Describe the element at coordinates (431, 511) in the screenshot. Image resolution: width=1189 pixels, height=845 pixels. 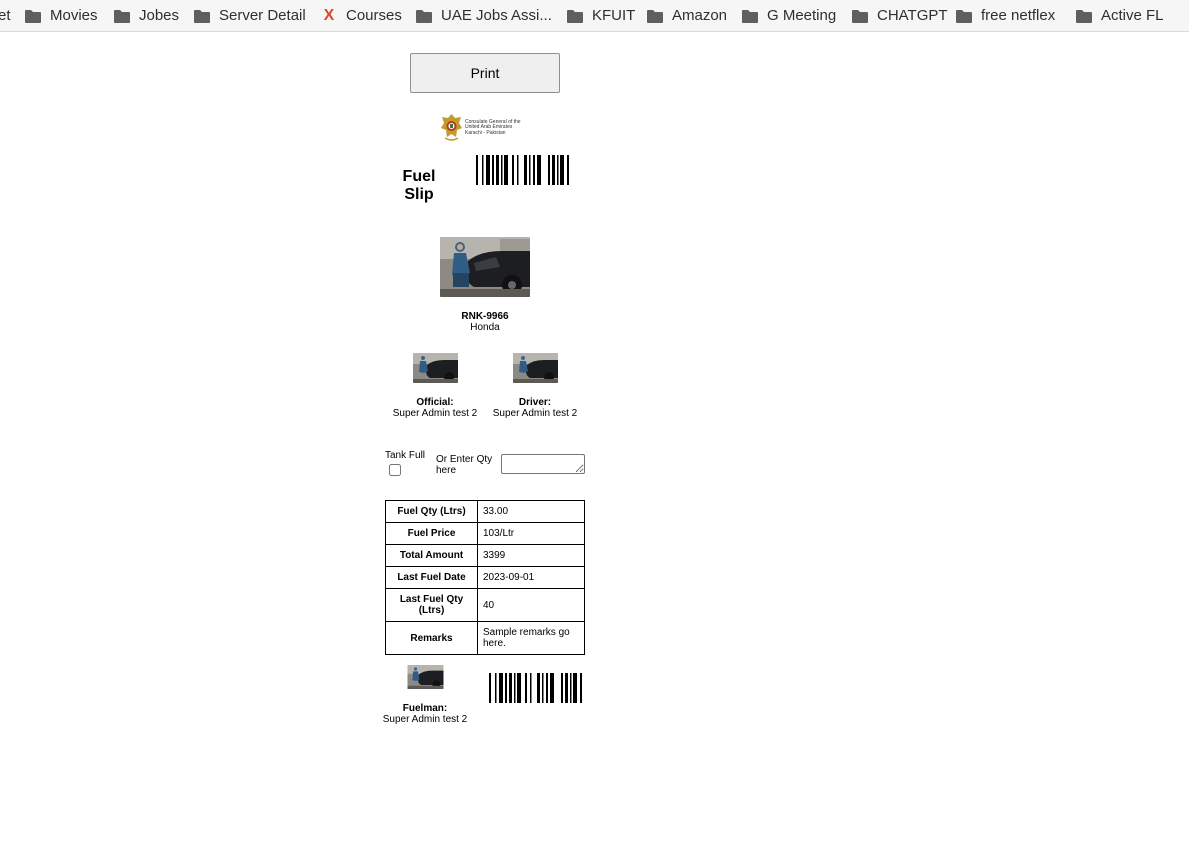
I see `table-key: Fuel Qty (Ltrs)` at that location.